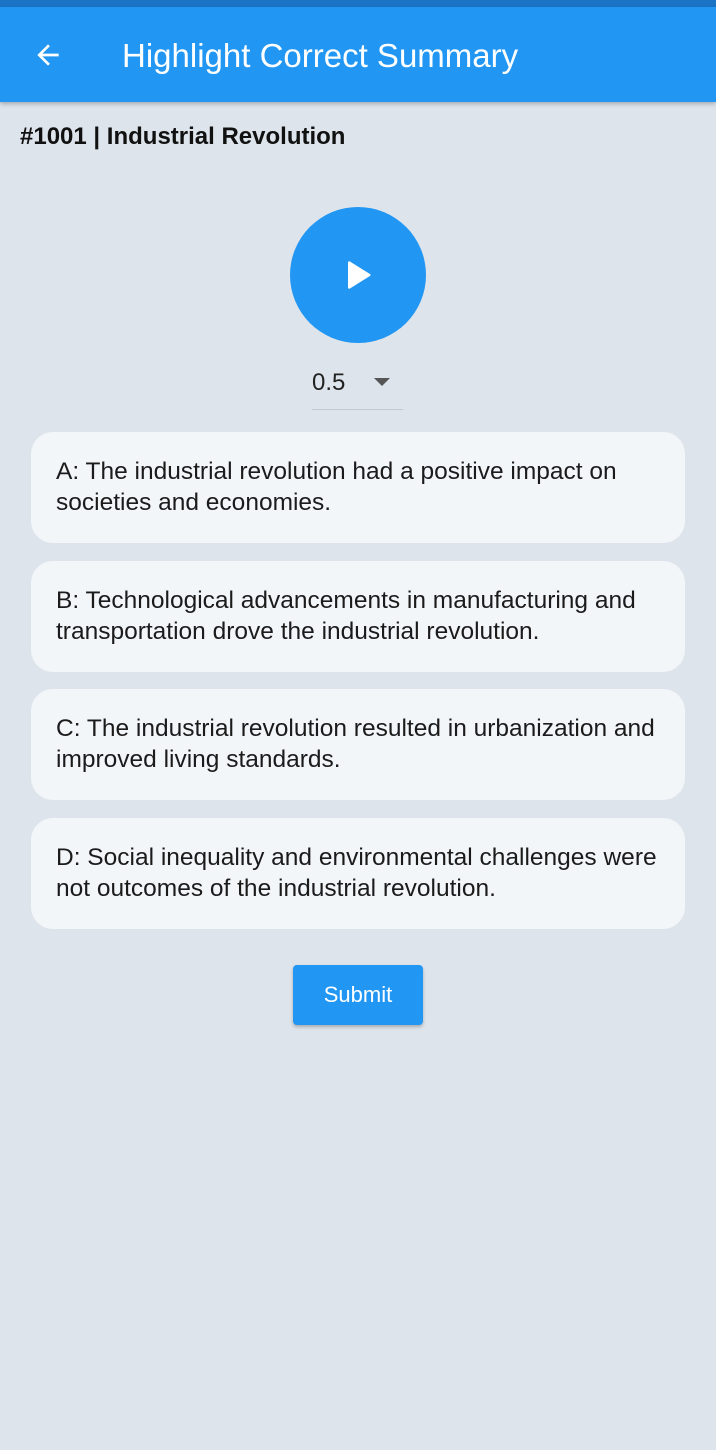 The height and width of the screenshot is (1450, 716). I want to click on back-button, so click(48, 55).